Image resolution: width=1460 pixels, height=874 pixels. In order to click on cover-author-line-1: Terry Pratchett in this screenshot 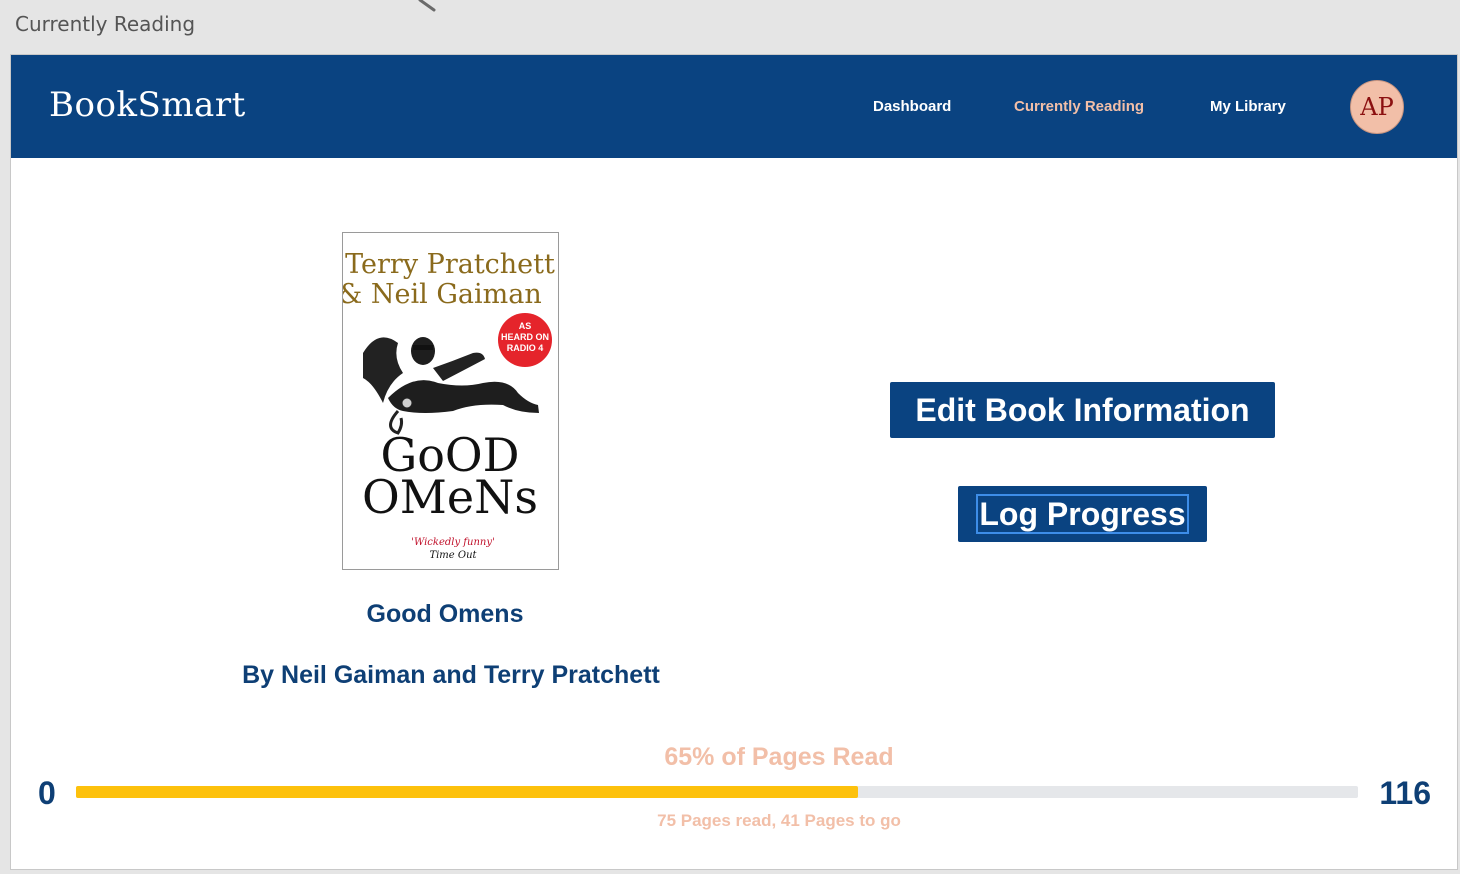, I will do `click(450, 264)`.